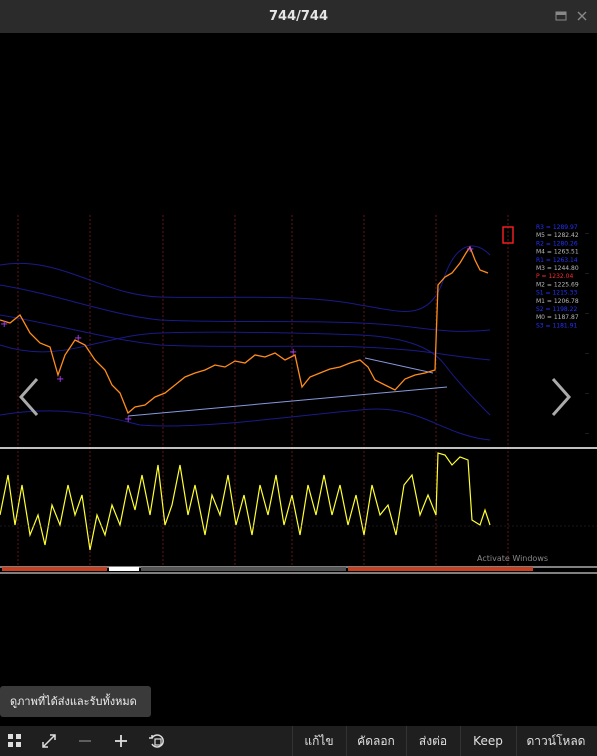 The height and width of the screenshot is (756, 597). I want to click on pivot-level-label: S1 = 1215.33, so click(556, 293).